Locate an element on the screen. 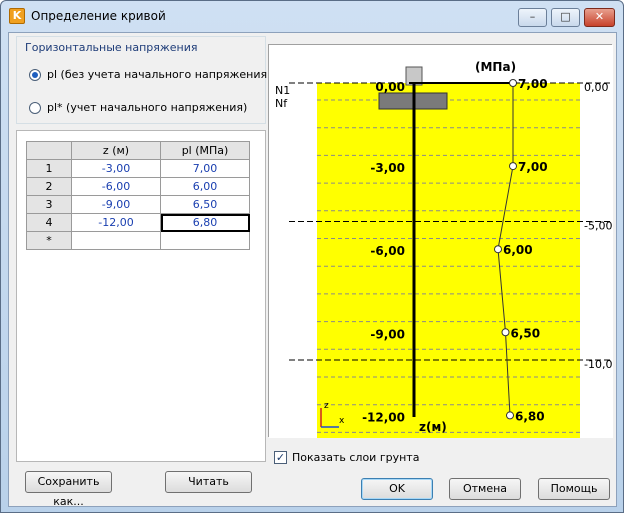 The width and height of the screenshot is (624, 513). data-label: 6,00 is located at coordinates (518, 250).